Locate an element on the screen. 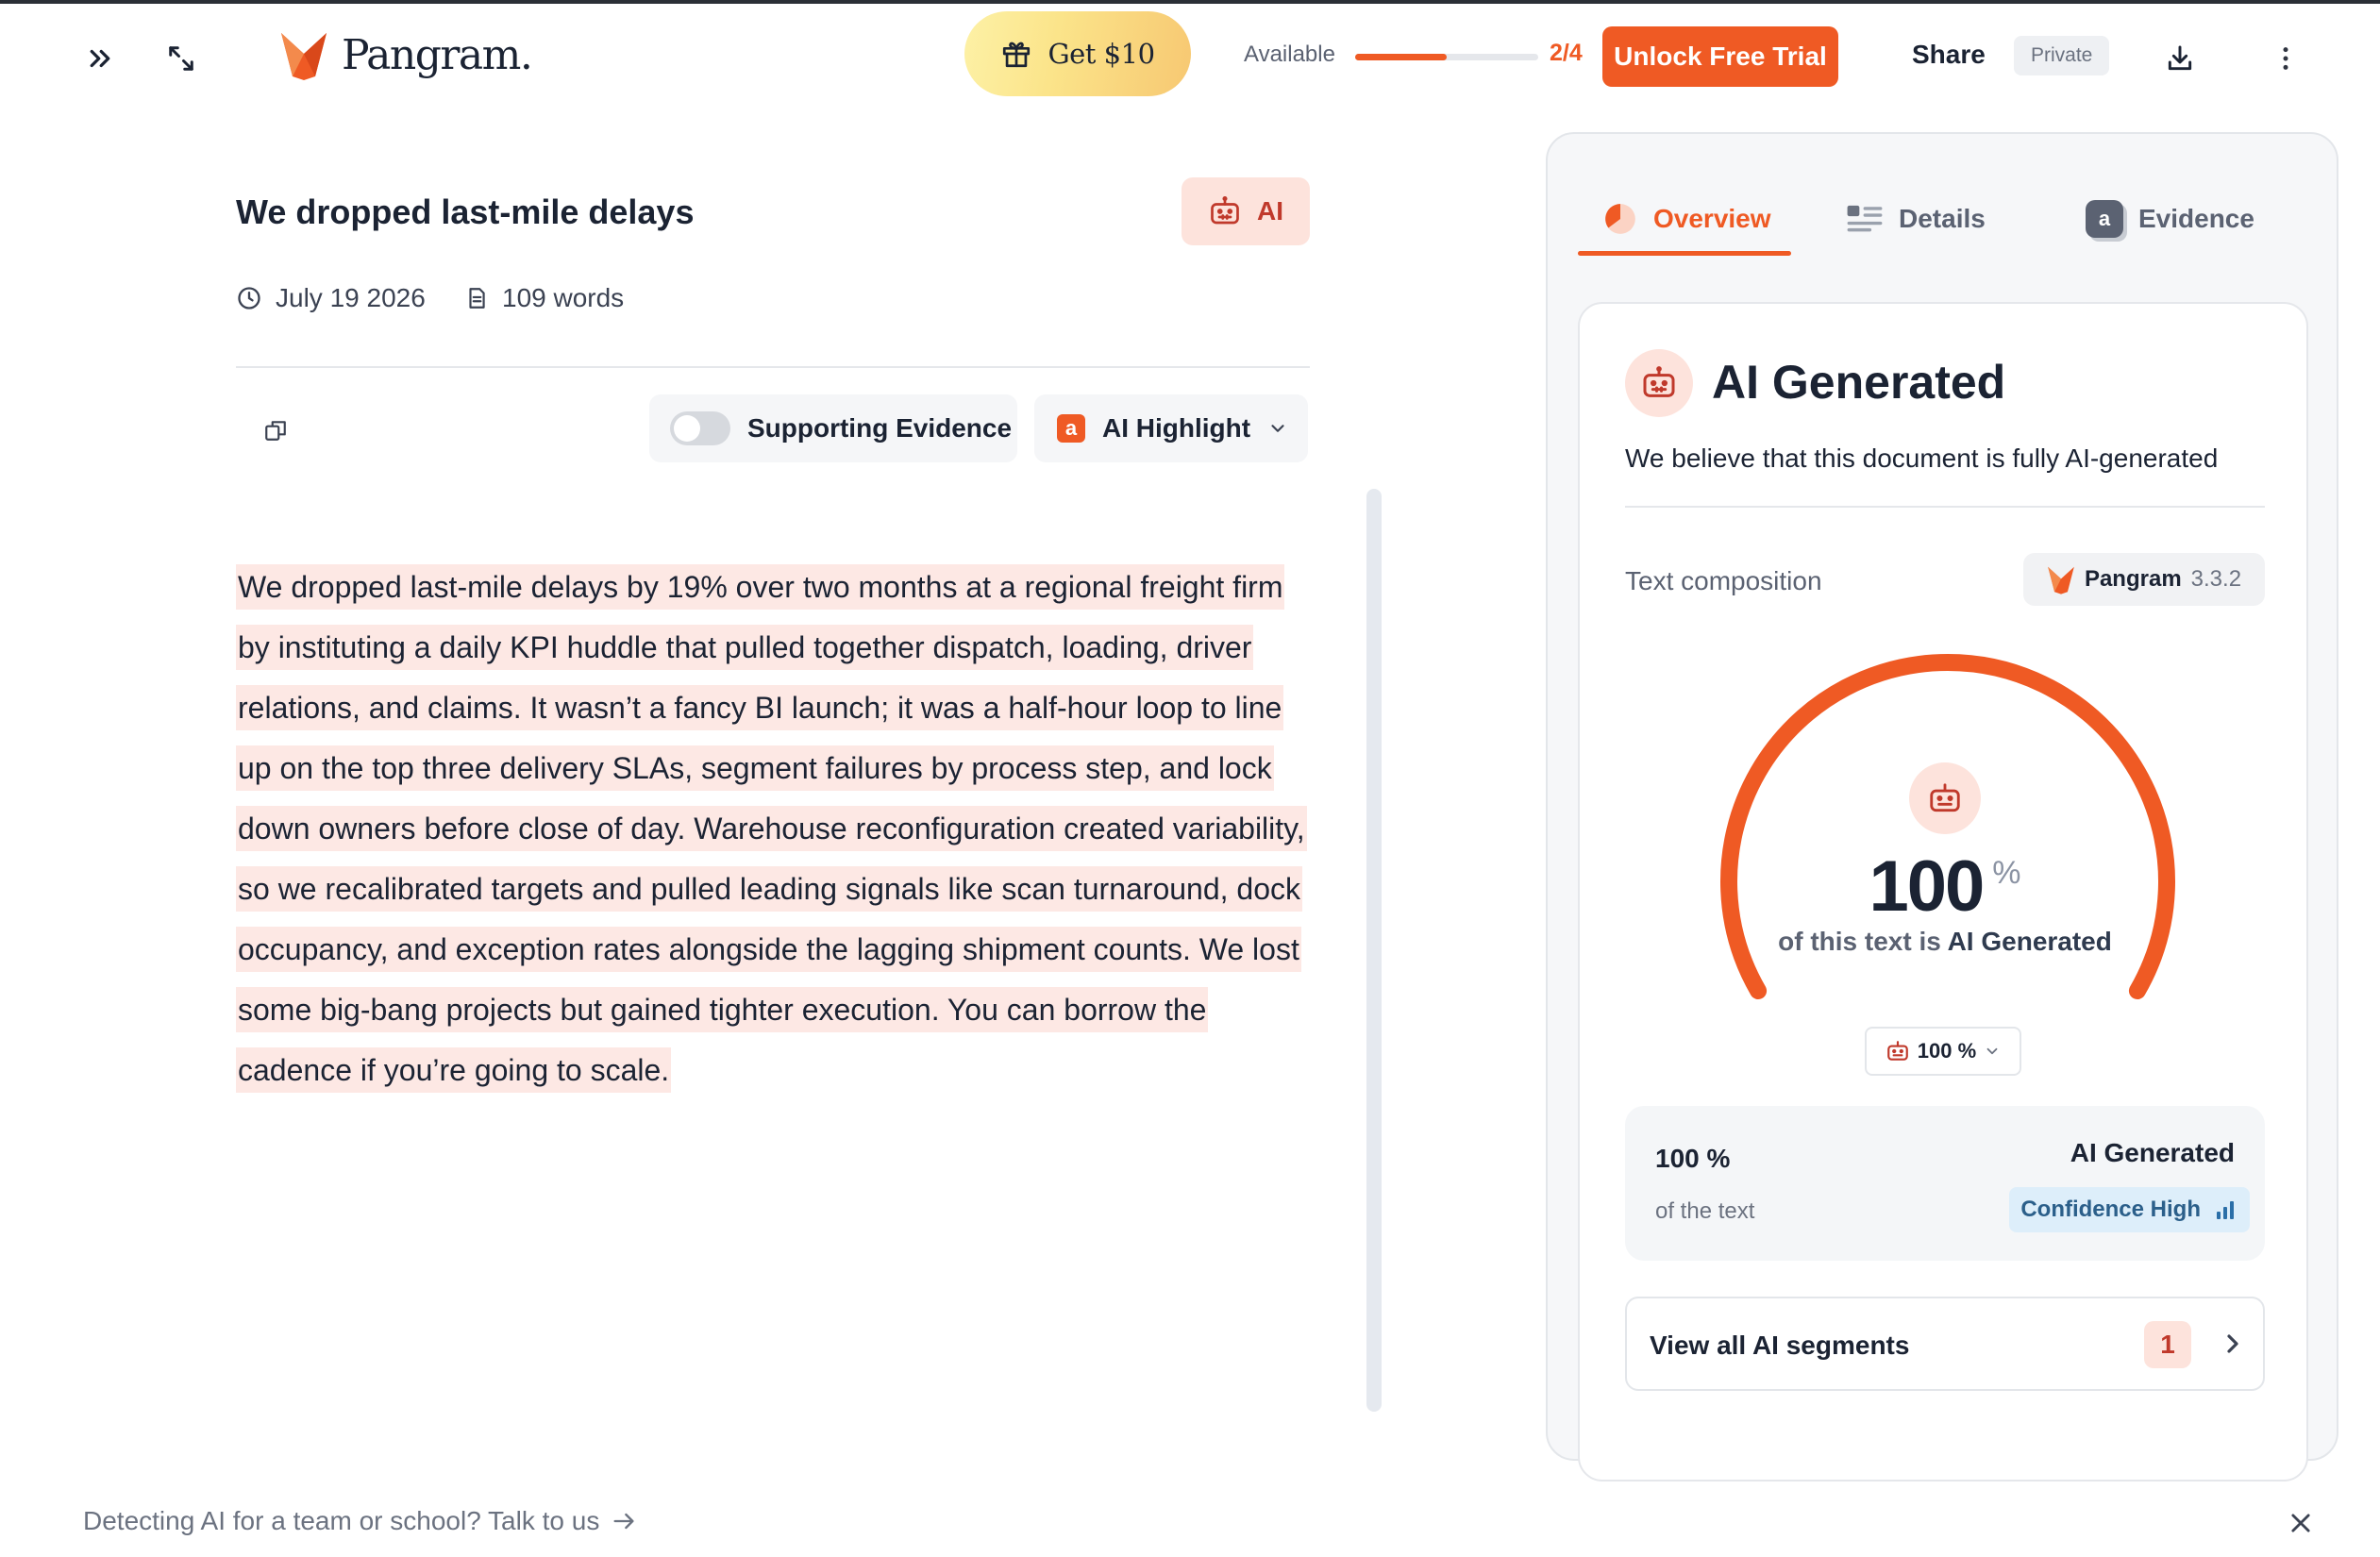 This screenshot has height=1557, width=2380. word-count: 109 words is located at coordinates (544, 298).